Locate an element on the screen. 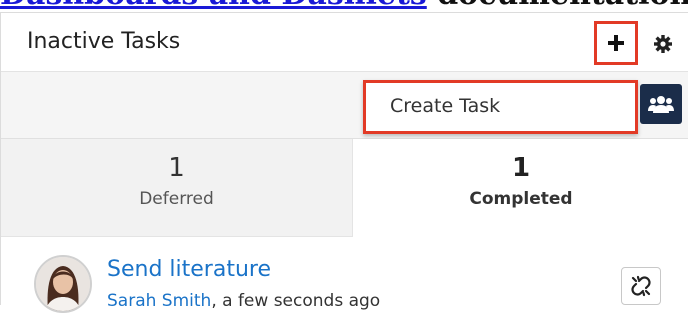 This screenshot has height=318, width=688. users-toggle-button is located at coordinates (661, 104).